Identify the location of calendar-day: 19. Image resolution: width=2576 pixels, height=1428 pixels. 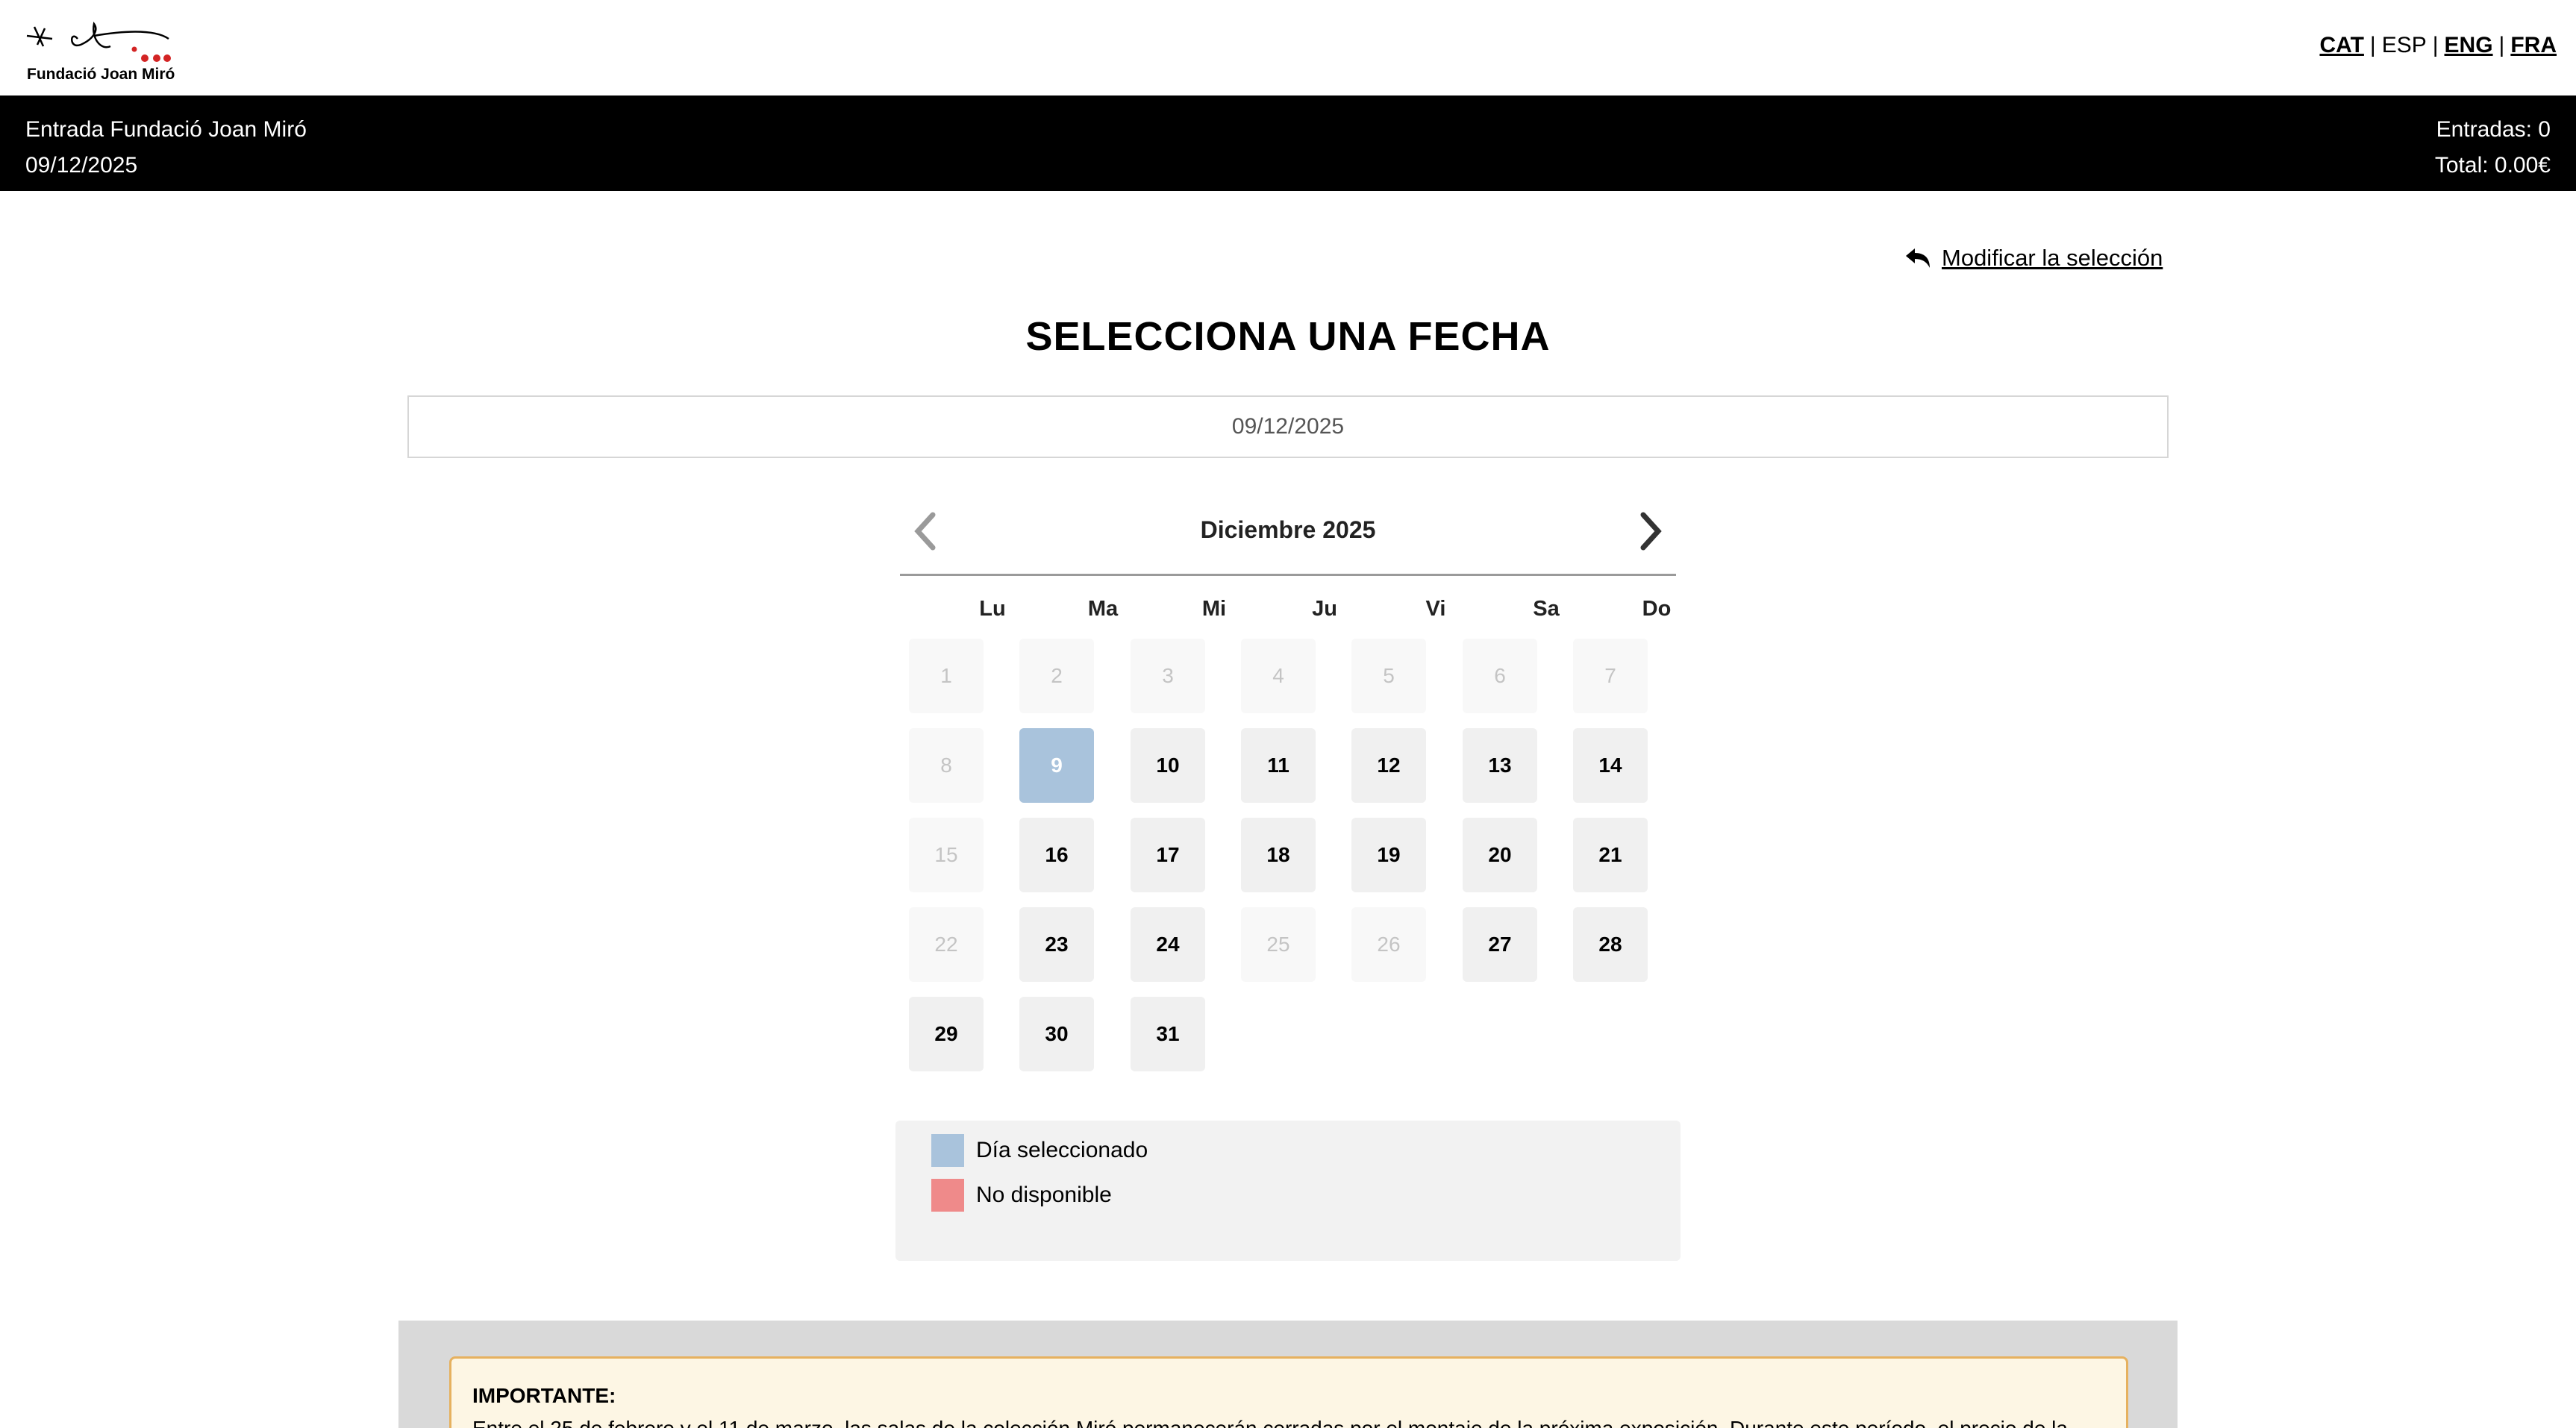
(1388, 855).